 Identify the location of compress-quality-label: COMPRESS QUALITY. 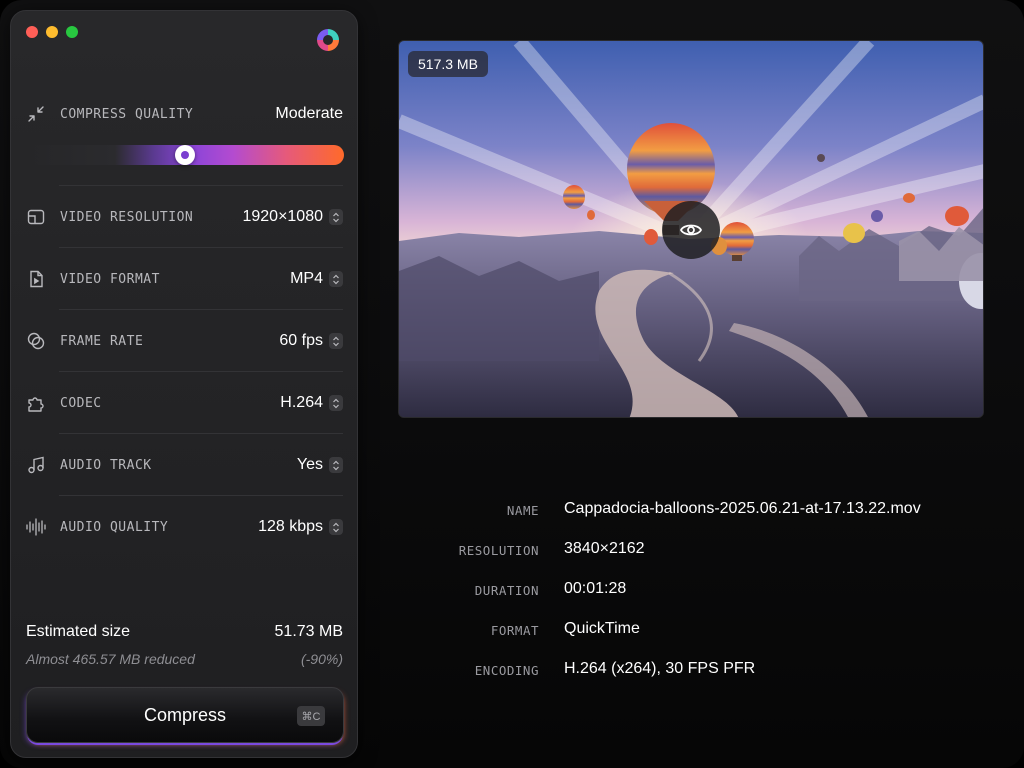
(127, 114).